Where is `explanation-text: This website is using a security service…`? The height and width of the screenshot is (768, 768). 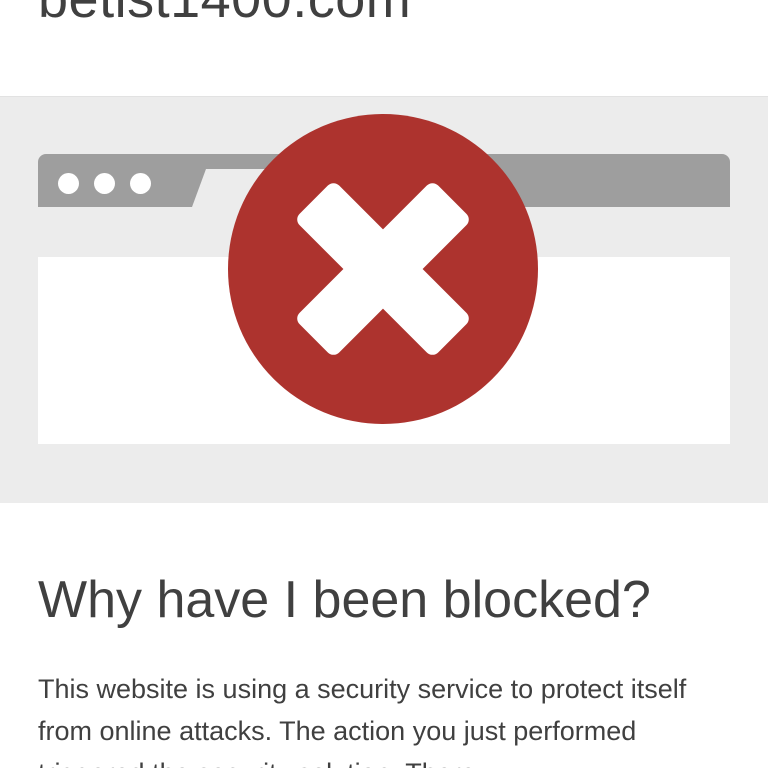 explanation-text: This website is using a security service… is located at coordinates (362, 721).